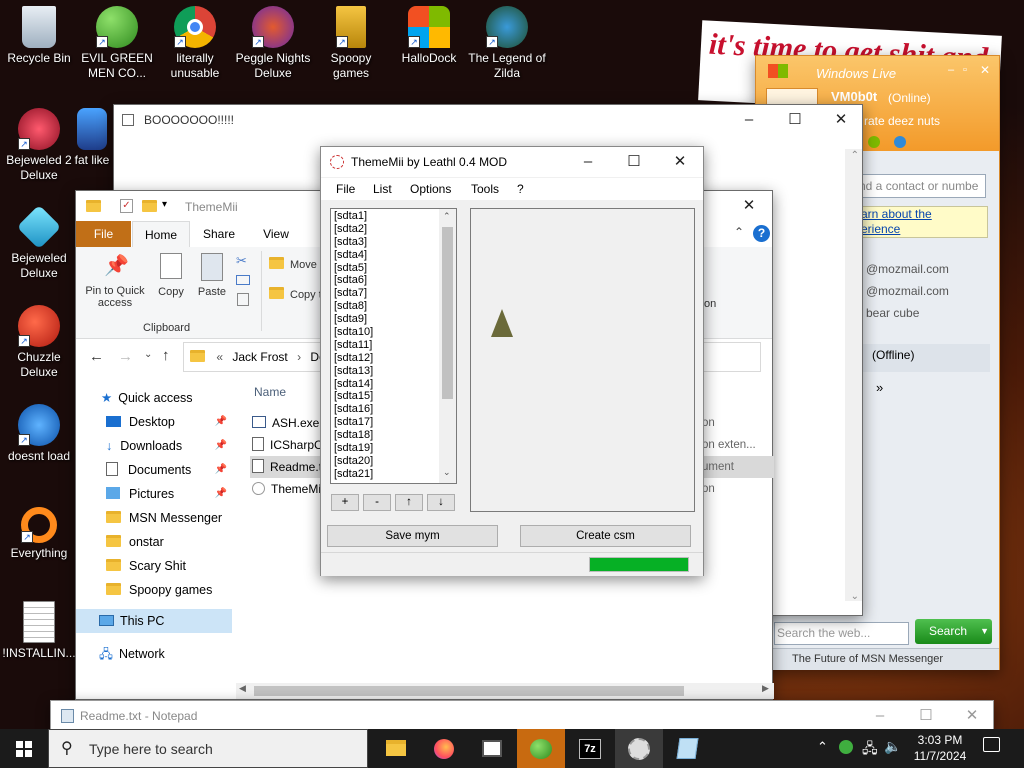 This screenshot has width=1024, height=768. I want to click on list-item: [sdta10], so click(393, 332).